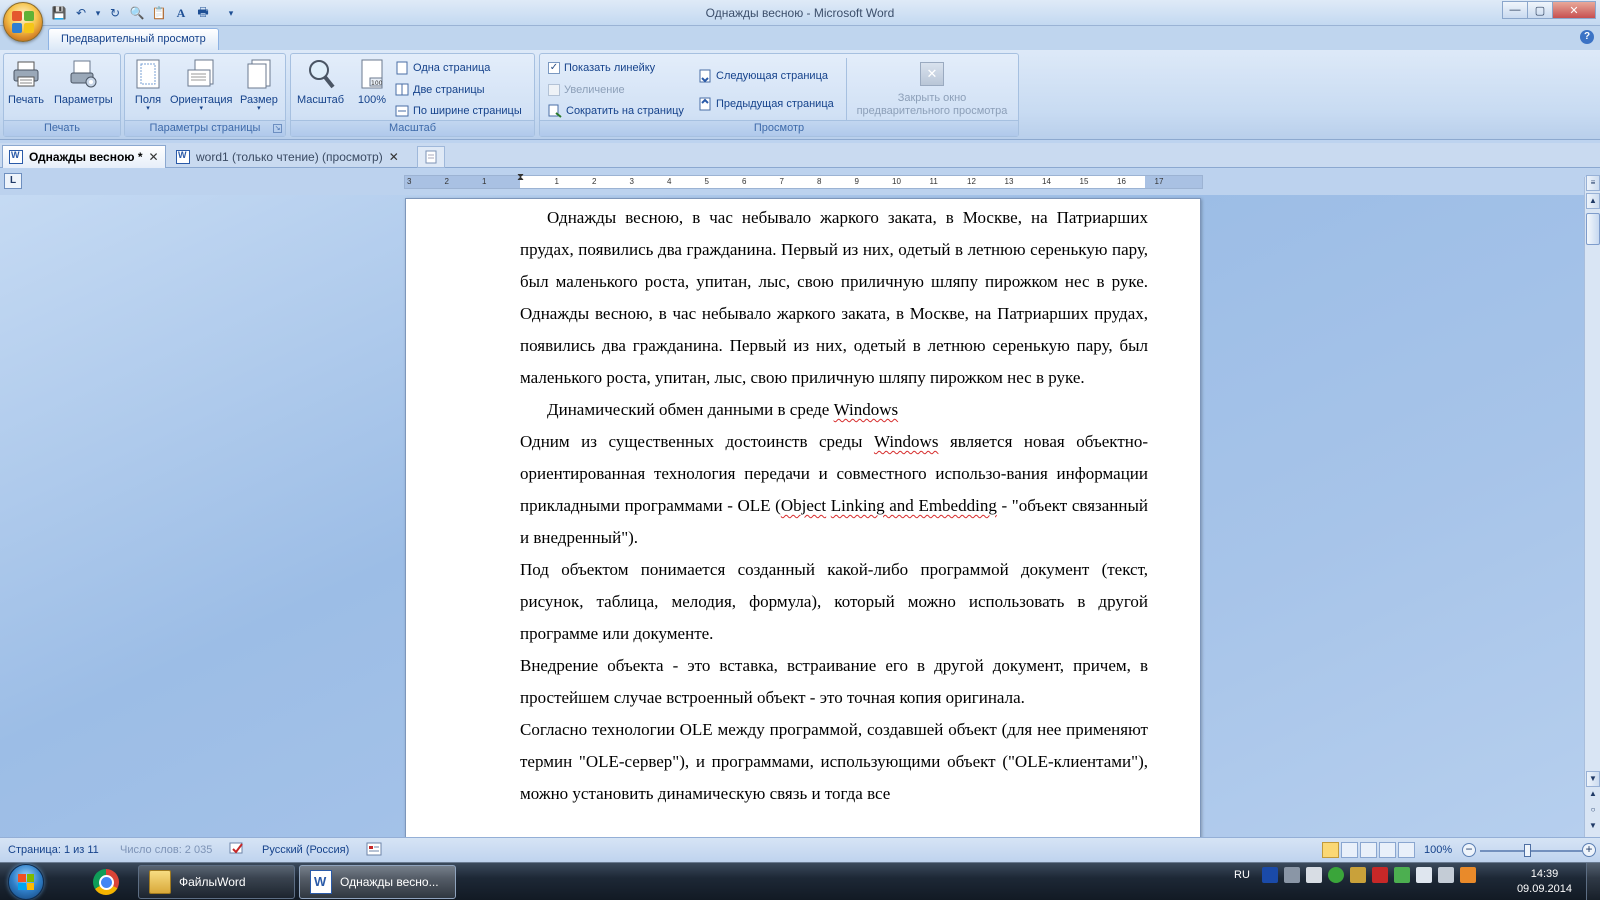 The image size is (1600, 900). What do you see at coordinates (1349, 850) in the screenshot?
I see `full-screen-reading-view-icon` at bounding box center [1349, 850].